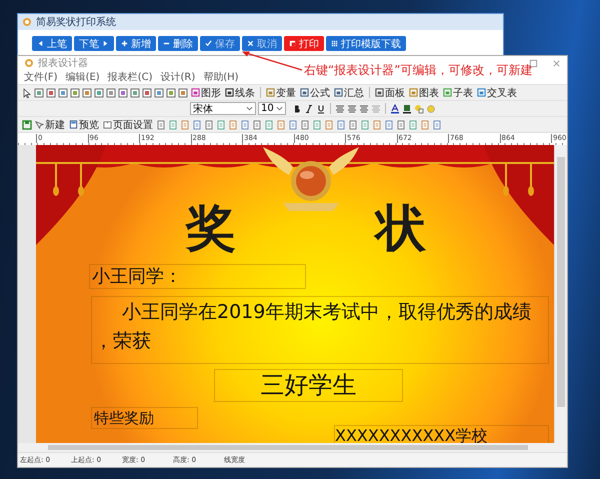  What do you see at coordinates (297, 109) in the screenshot?
I see `bold-icon` at bounding box center [297, 109].